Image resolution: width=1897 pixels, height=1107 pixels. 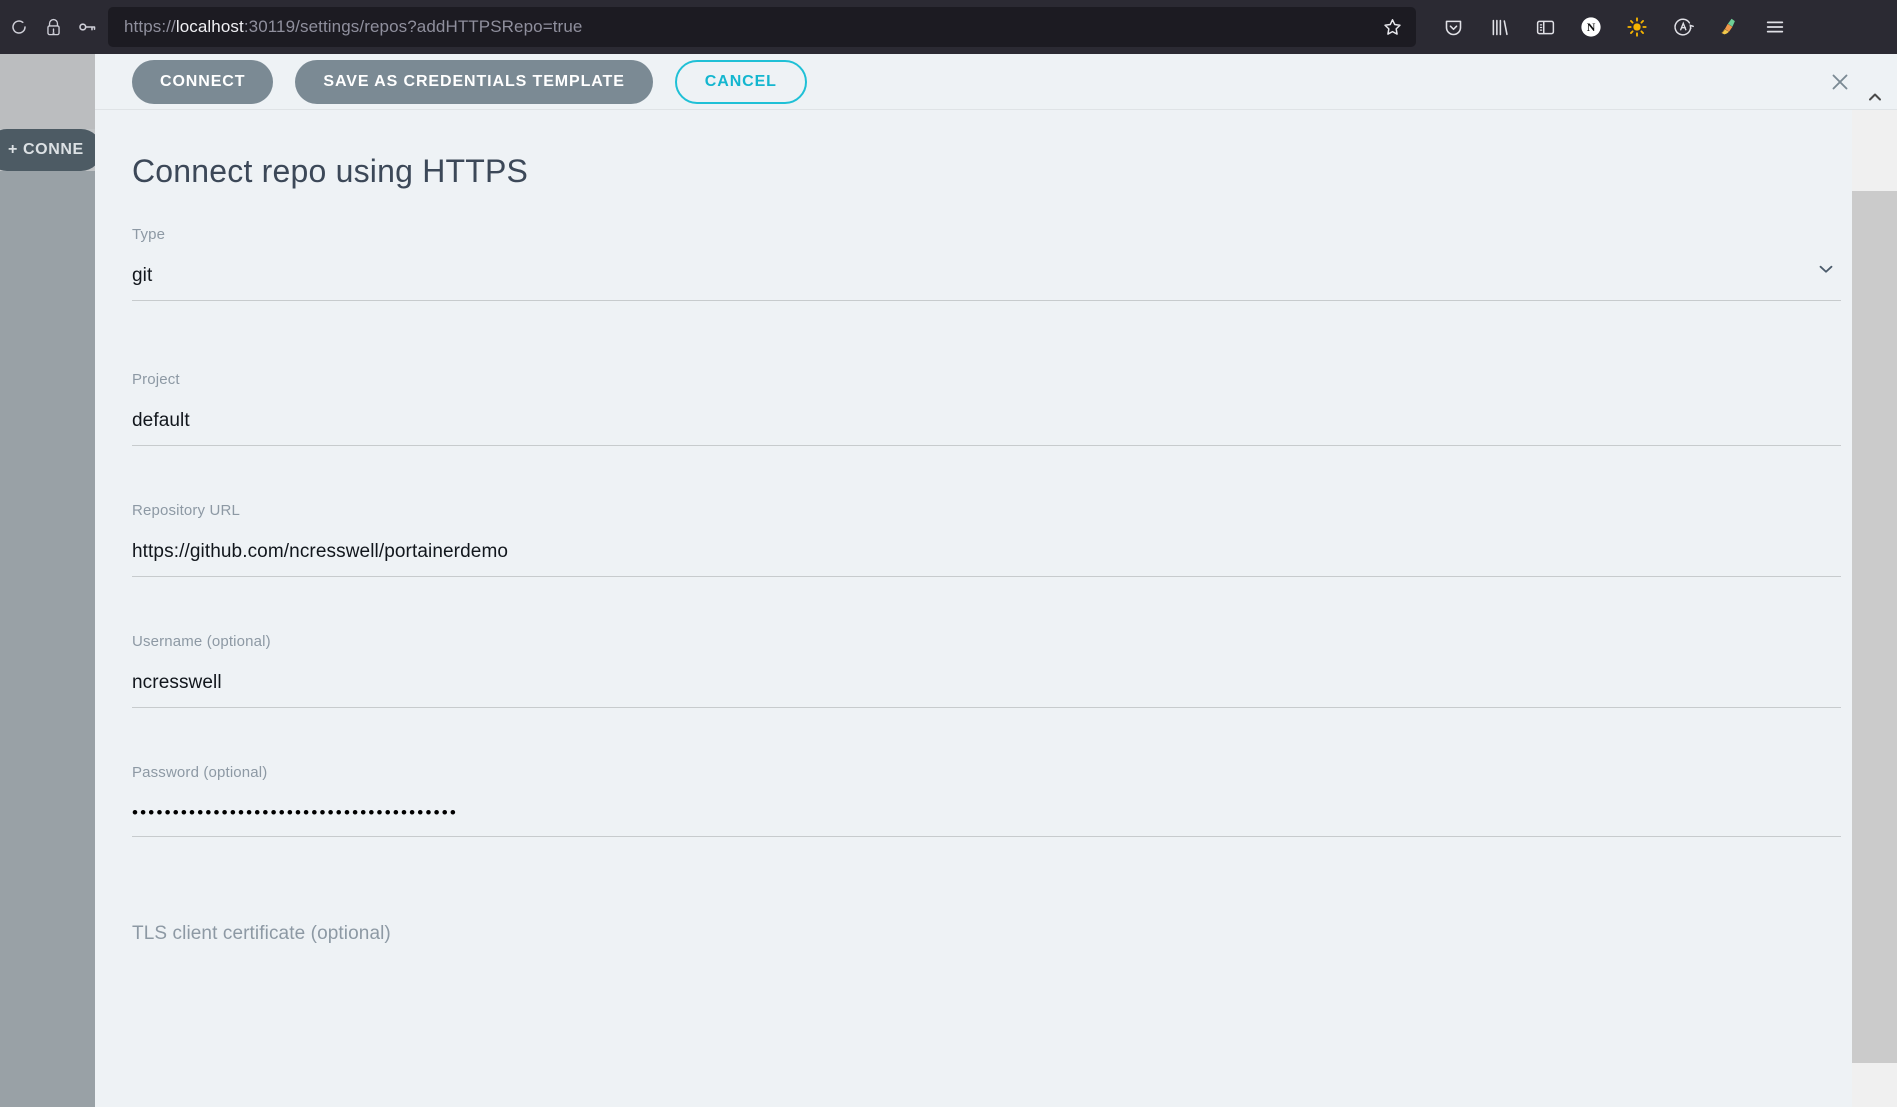 I want to click on field-username-value: ncresswell, so click(x=986, y=689).